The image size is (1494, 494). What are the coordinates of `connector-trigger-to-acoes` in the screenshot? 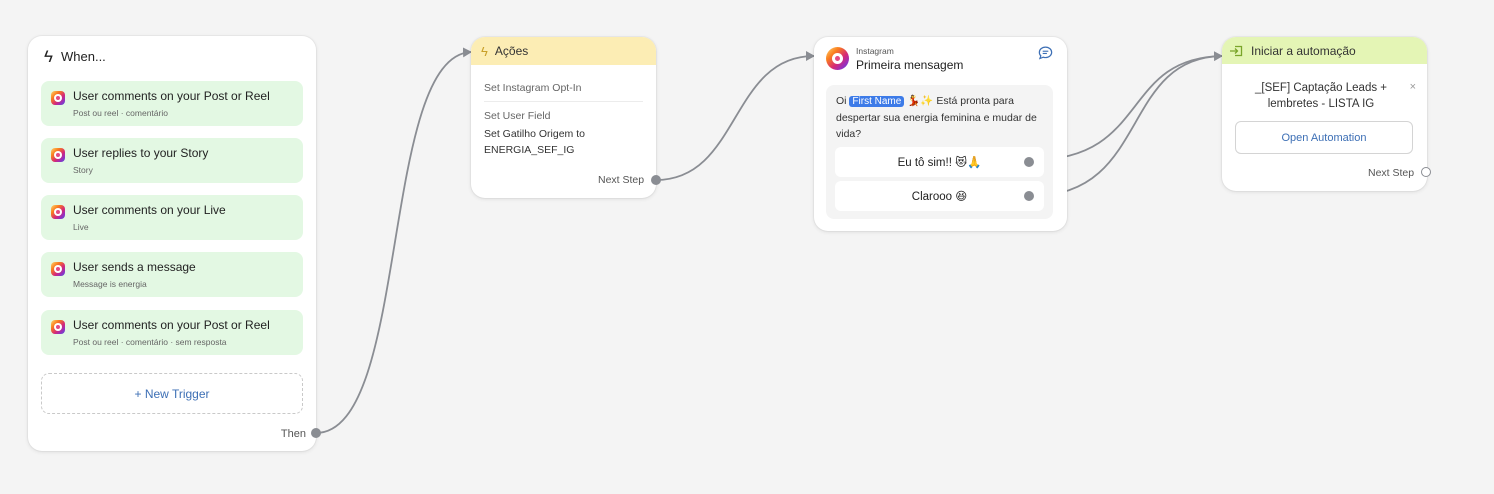 It's located at (393, 240).